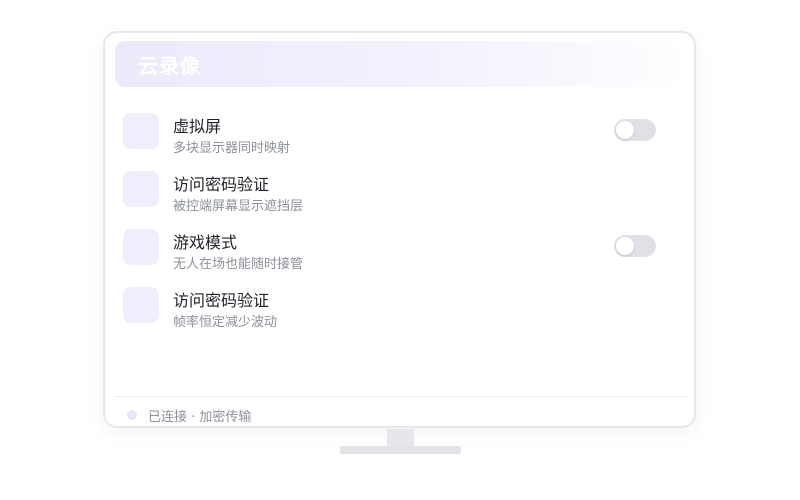  What do you see at coordinates (141, 131) in the screenshot?
I see `virtual-screen-icon` at bounding box center [141, 131].